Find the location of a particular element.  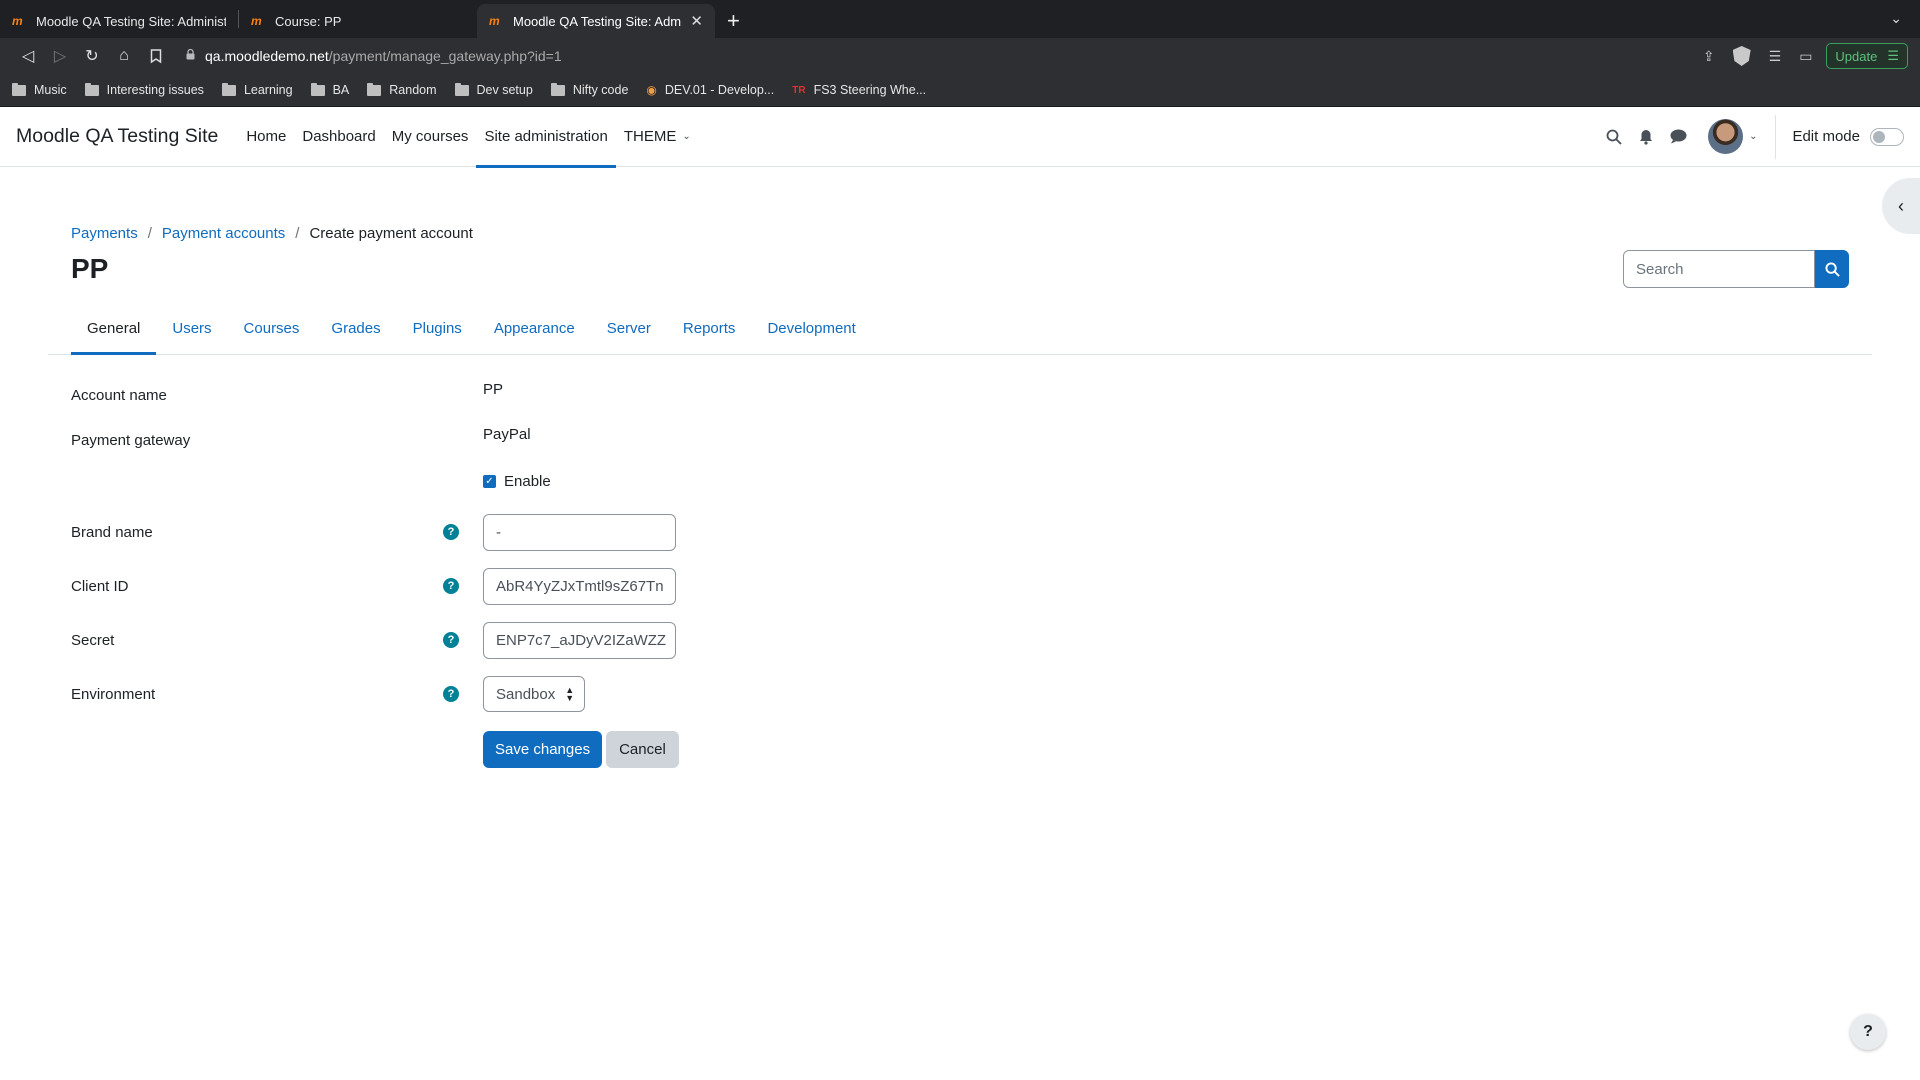

notification-bell-icon is located at coordinates (1646, 137).